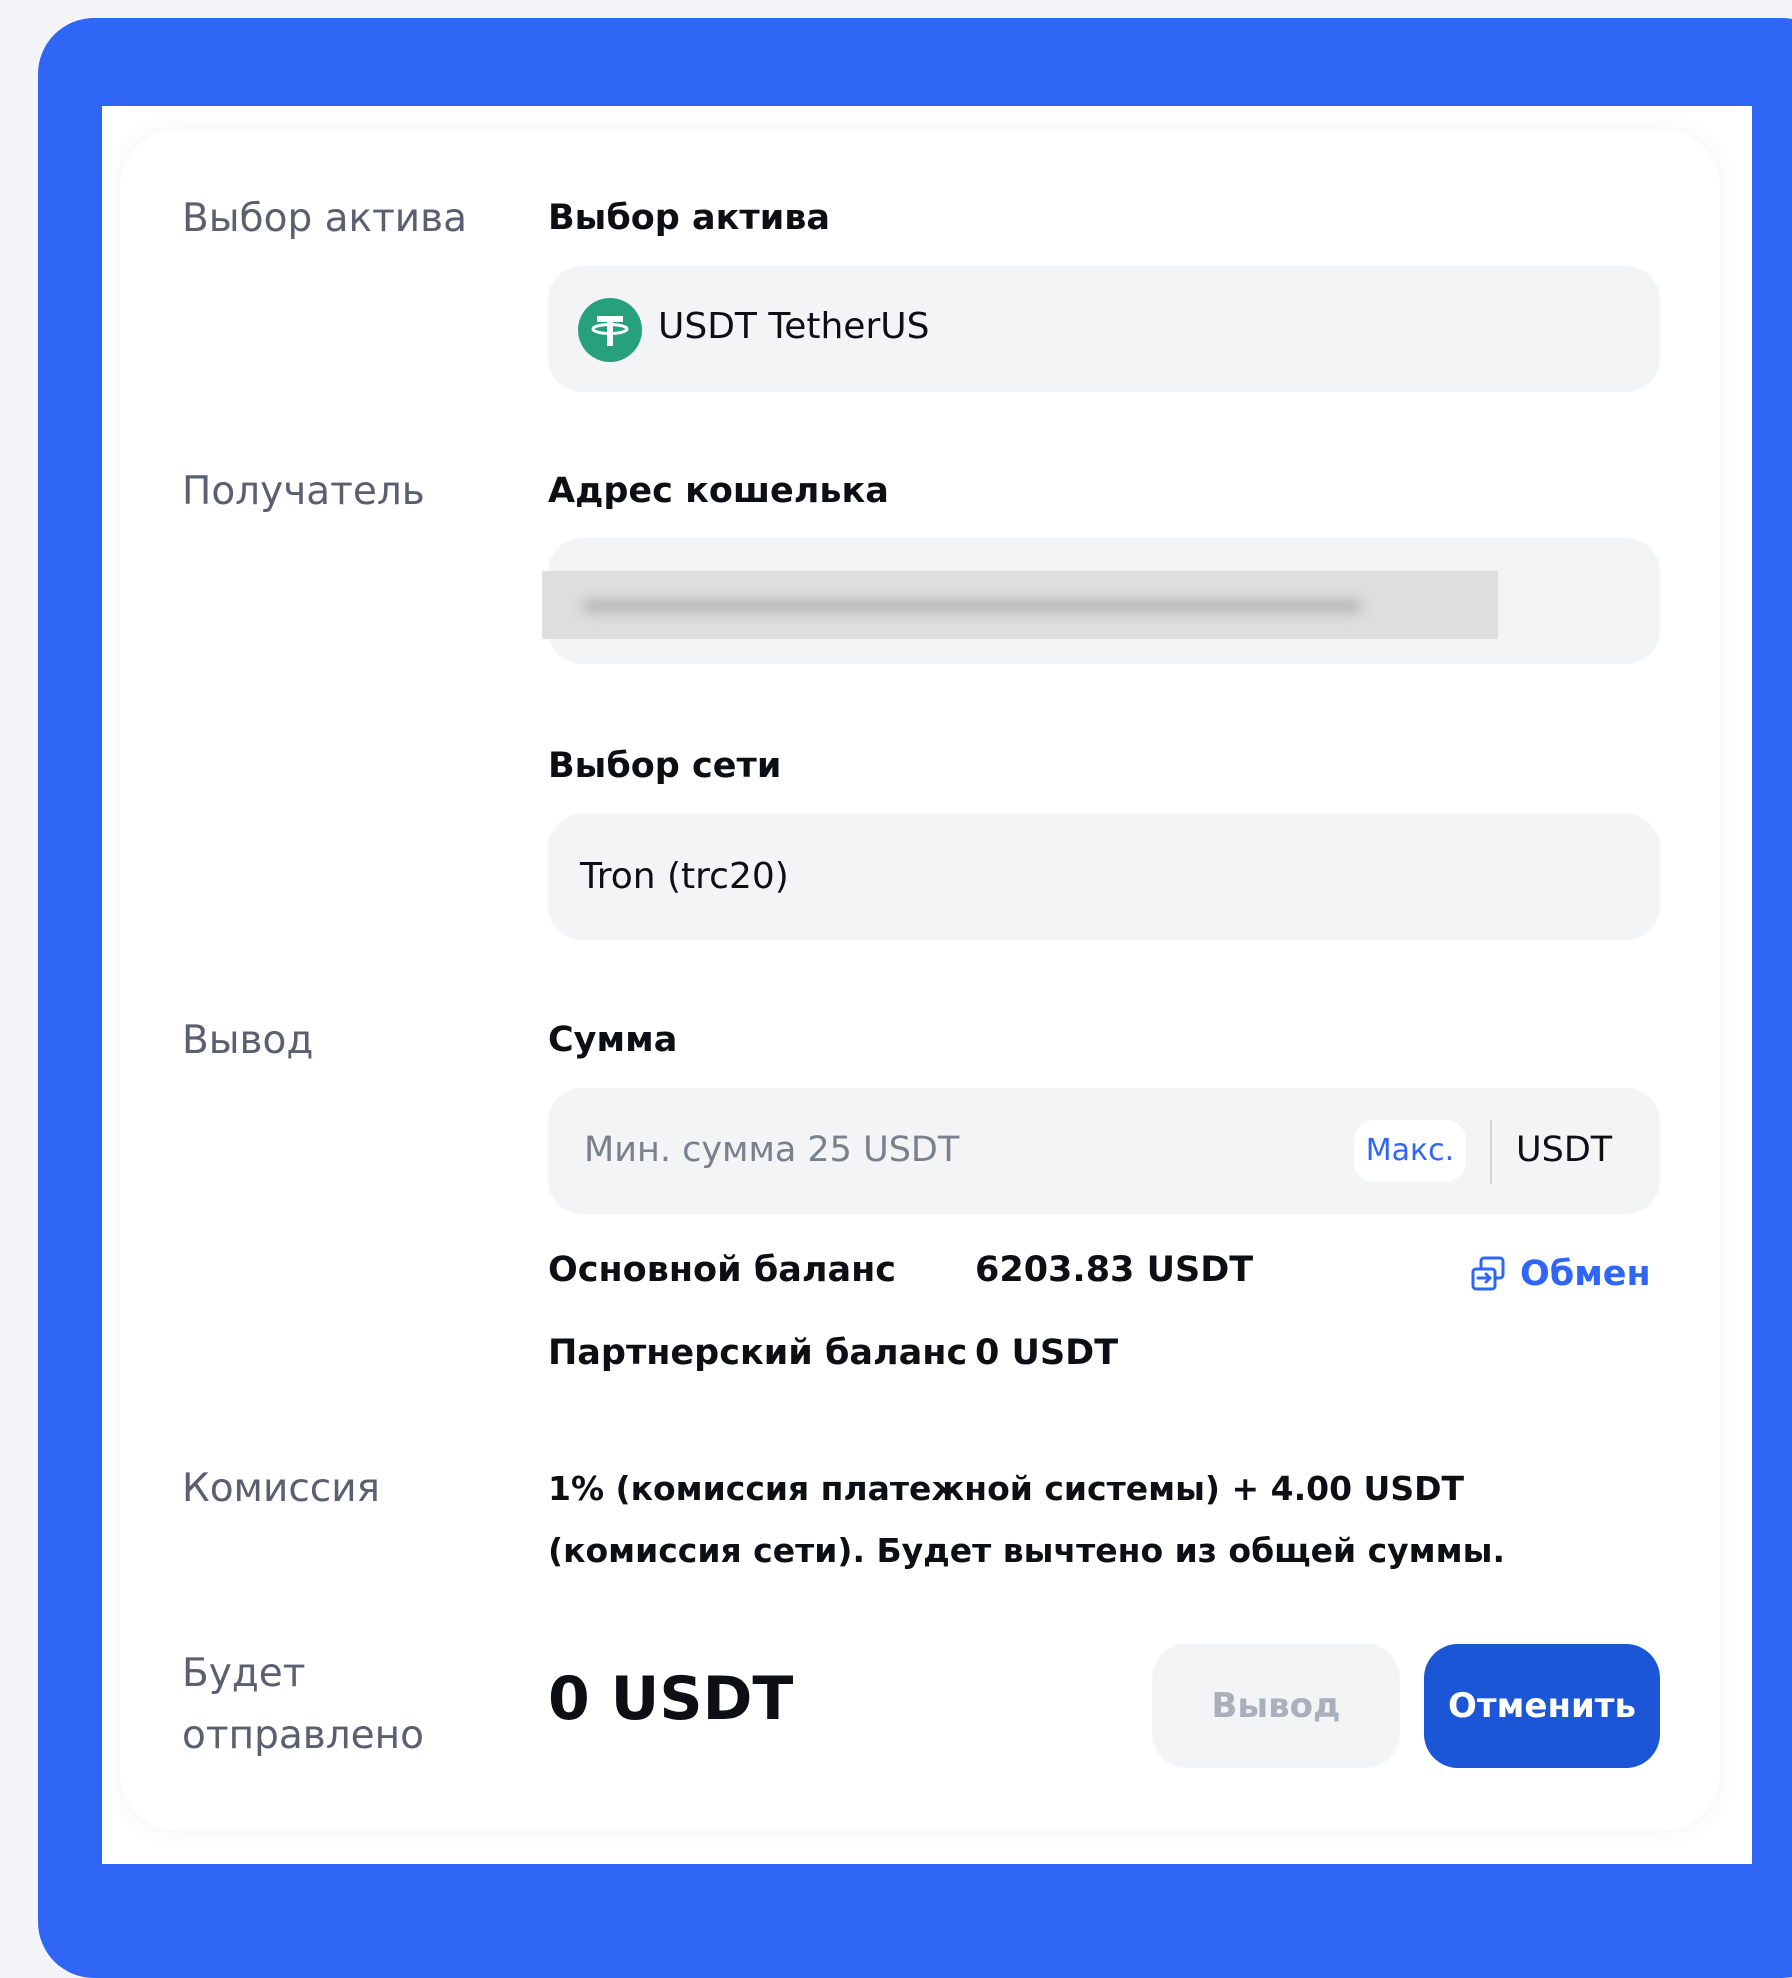 This screenshot has height=1978, width=1792. What do you see at coordinates (1114, 1270) in the screenshot?
I see `main-balance-value: 6203.83 USDT` at bounding box center [1114, 1270].